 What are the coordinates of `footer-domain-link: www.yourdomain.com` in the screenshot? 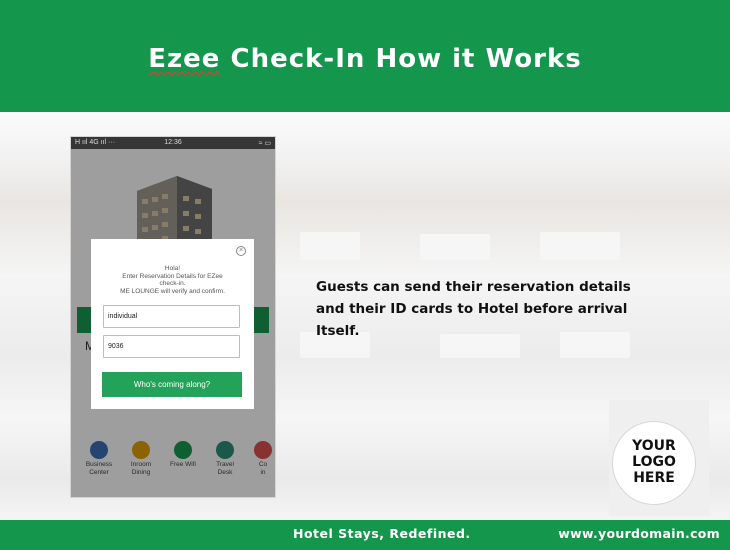 It's located at (639, 533).